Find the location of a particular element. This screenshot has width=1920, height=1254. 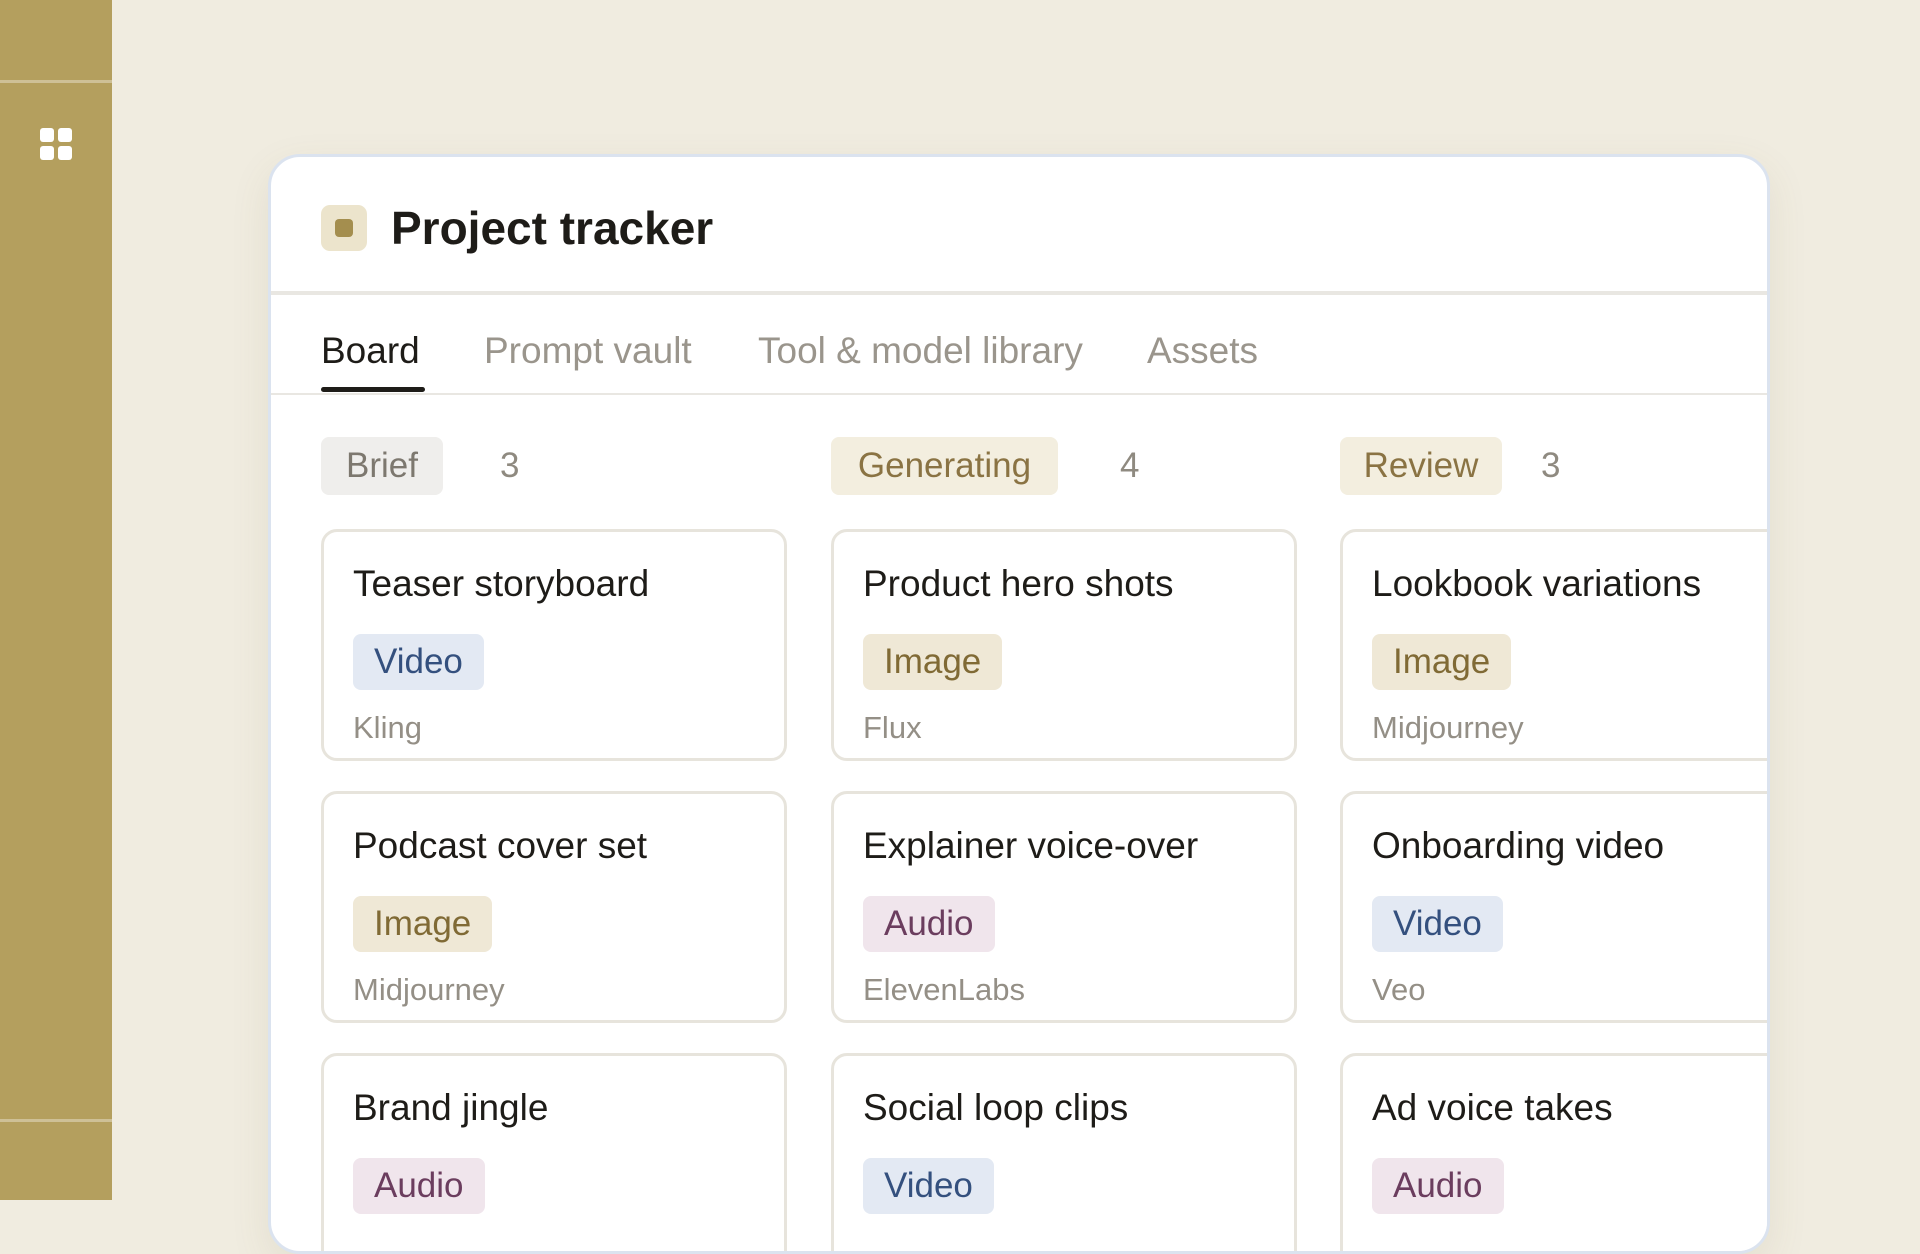

task-card: Teaser storyboard Video Kling is located at coordinates (554, 645).